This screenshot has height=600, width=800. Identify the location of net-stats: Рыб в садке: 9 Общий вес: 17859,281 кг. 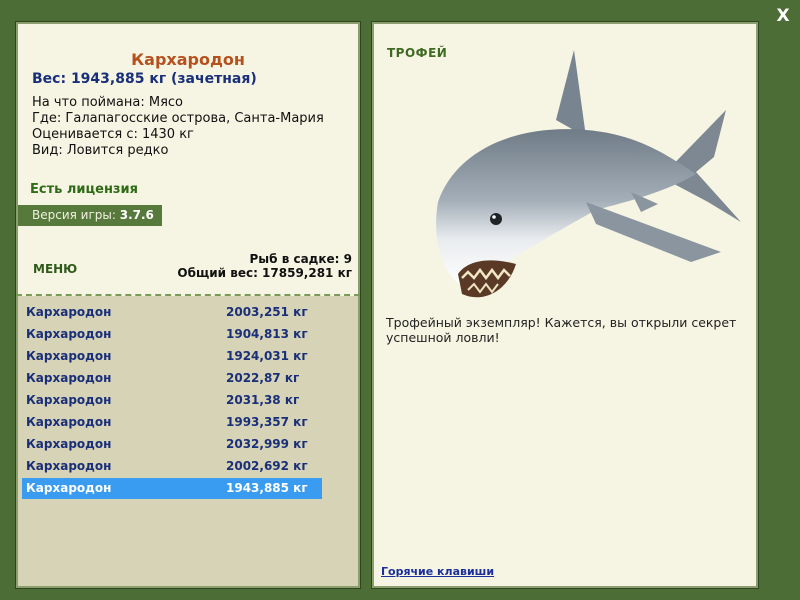
(264, 266).